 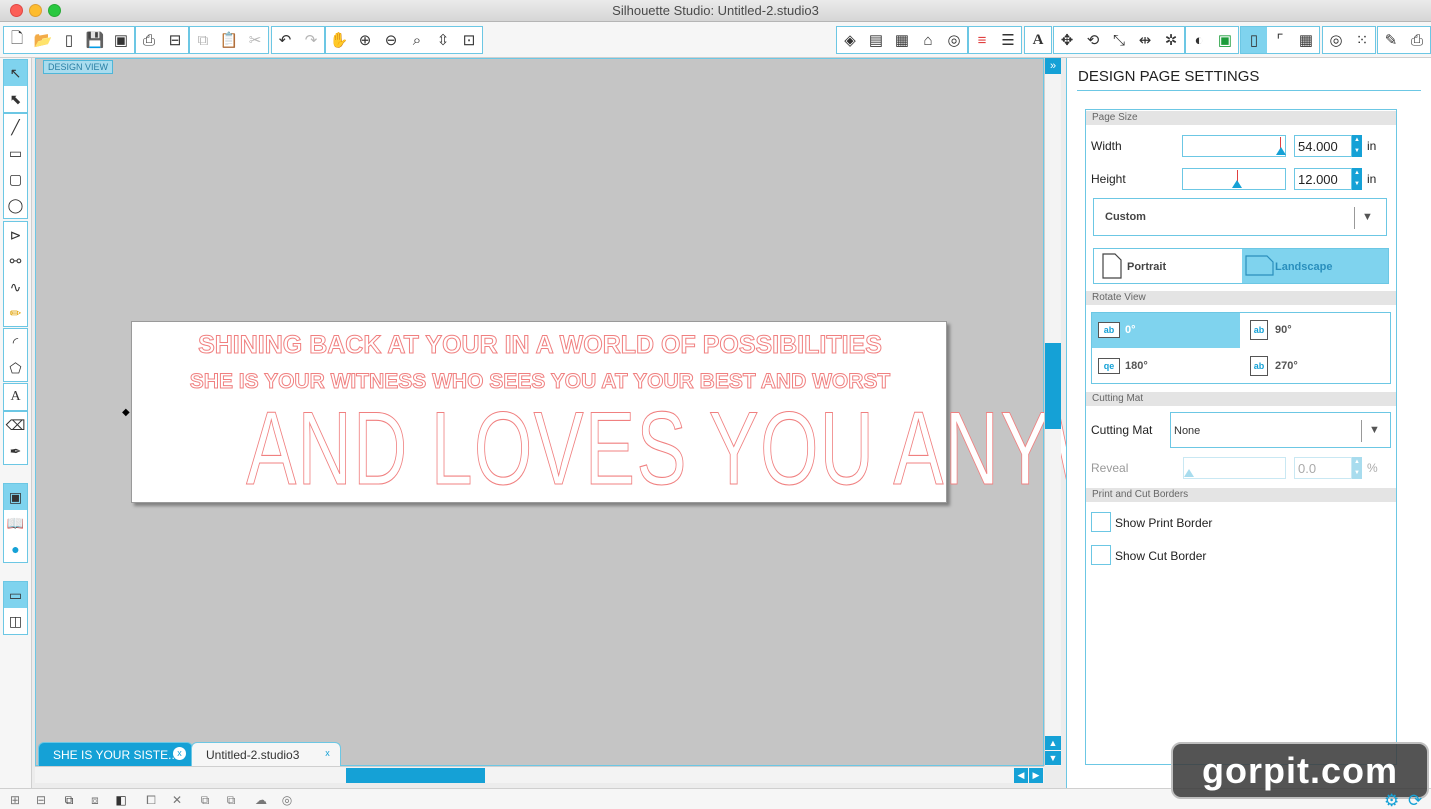 I want to click on cutting-mat-dropdown: None ▼, so click(x=1280, y=430).